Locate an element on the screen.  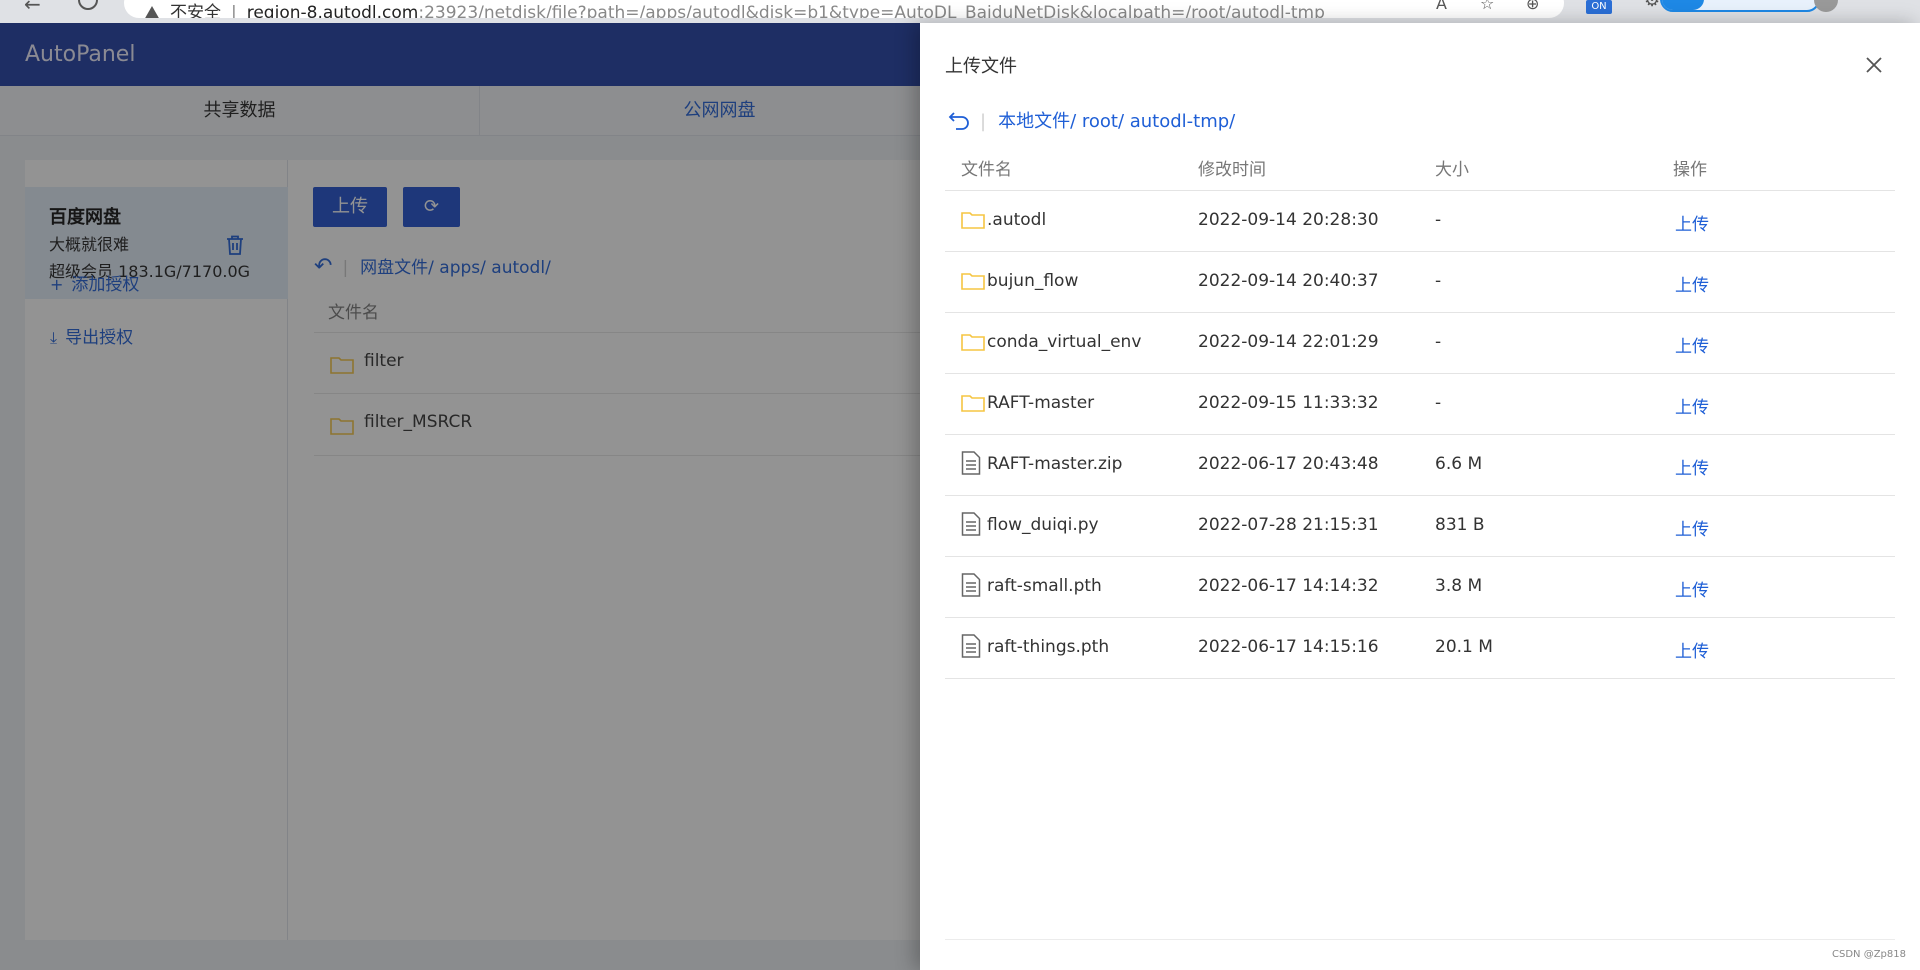
row-size: 3.8 M is located at coordinates (1459, 586).